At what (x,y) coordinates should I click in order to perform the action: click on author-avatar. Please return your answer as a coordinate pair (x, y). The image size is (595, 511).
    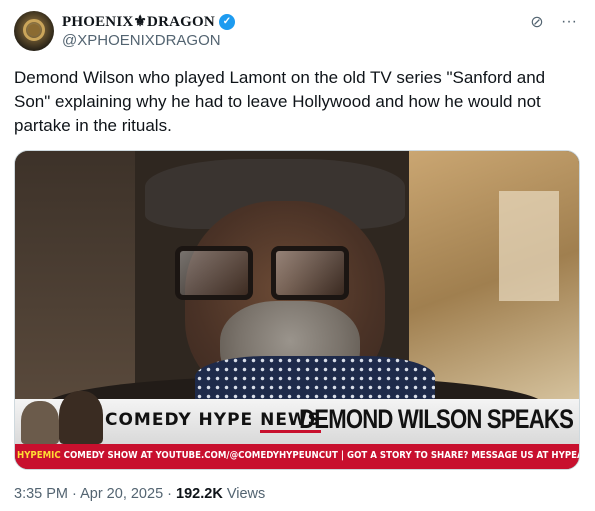
    Looking at the image, I should click on (34, 31).